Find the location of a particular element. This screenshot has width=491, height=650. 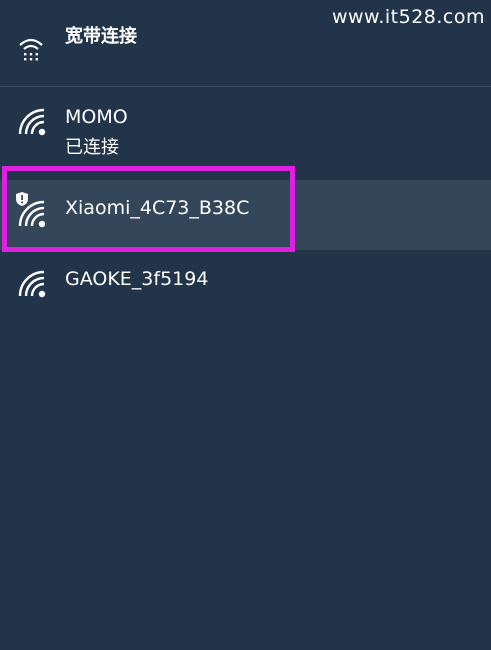

broadband-label: 宽带连接 is located at coordinates (101, 36).